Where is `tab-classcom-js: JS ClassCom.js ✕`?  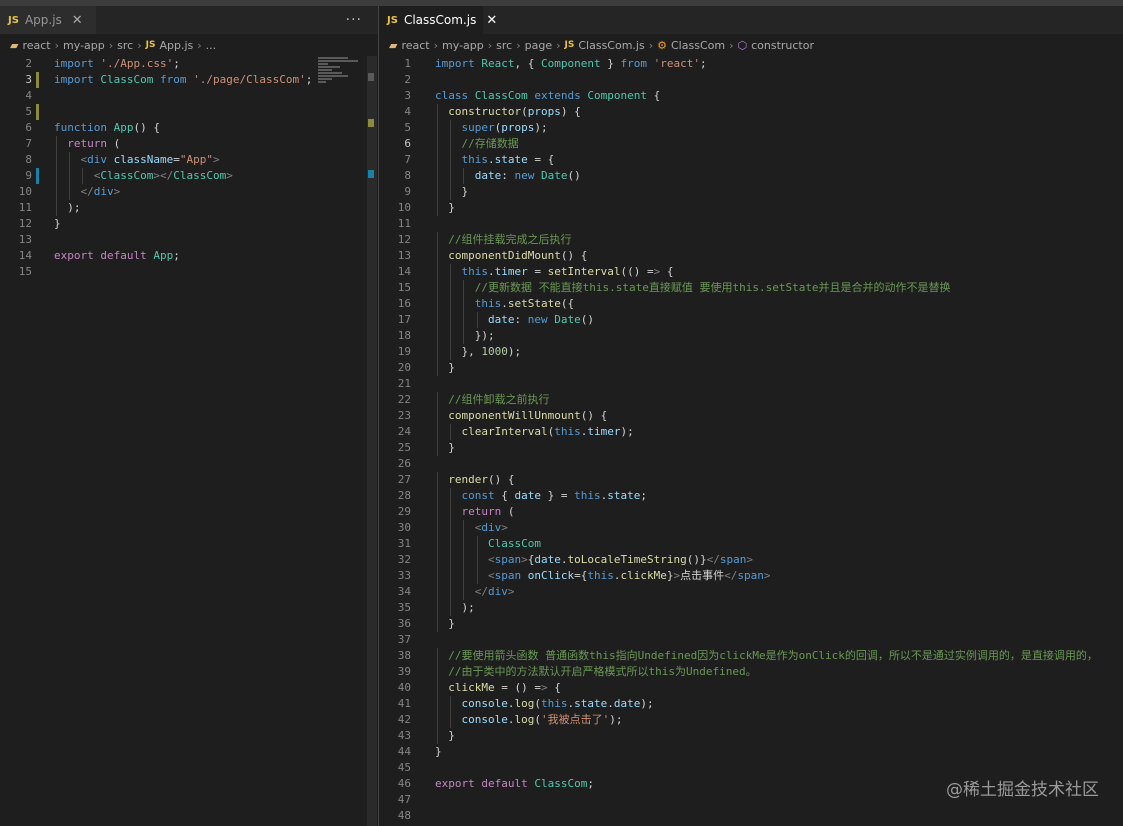 tab-classcom-js: JS ClassCom.js ✕ is located at coordinates (438, 20).